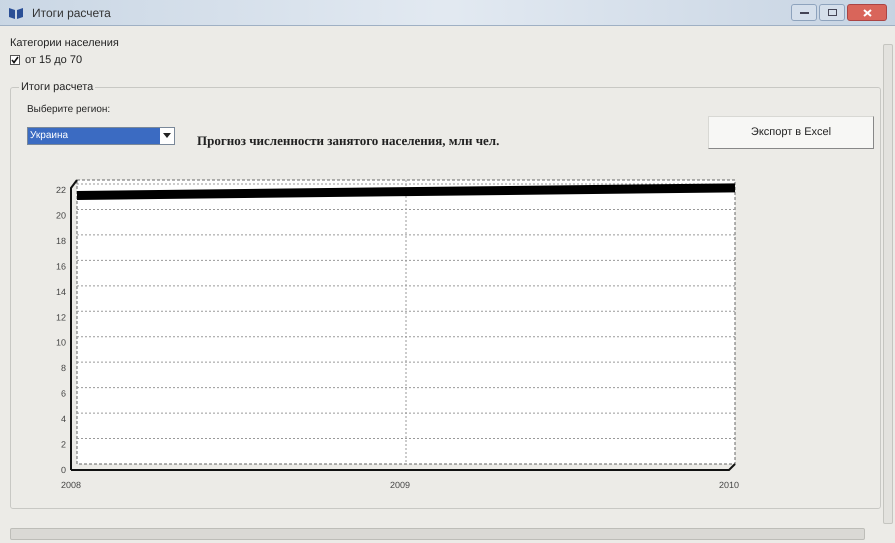  Describe the element at coordinates (71, 485) in the screenshot. I see `x-tick-label: 2008` at that location.